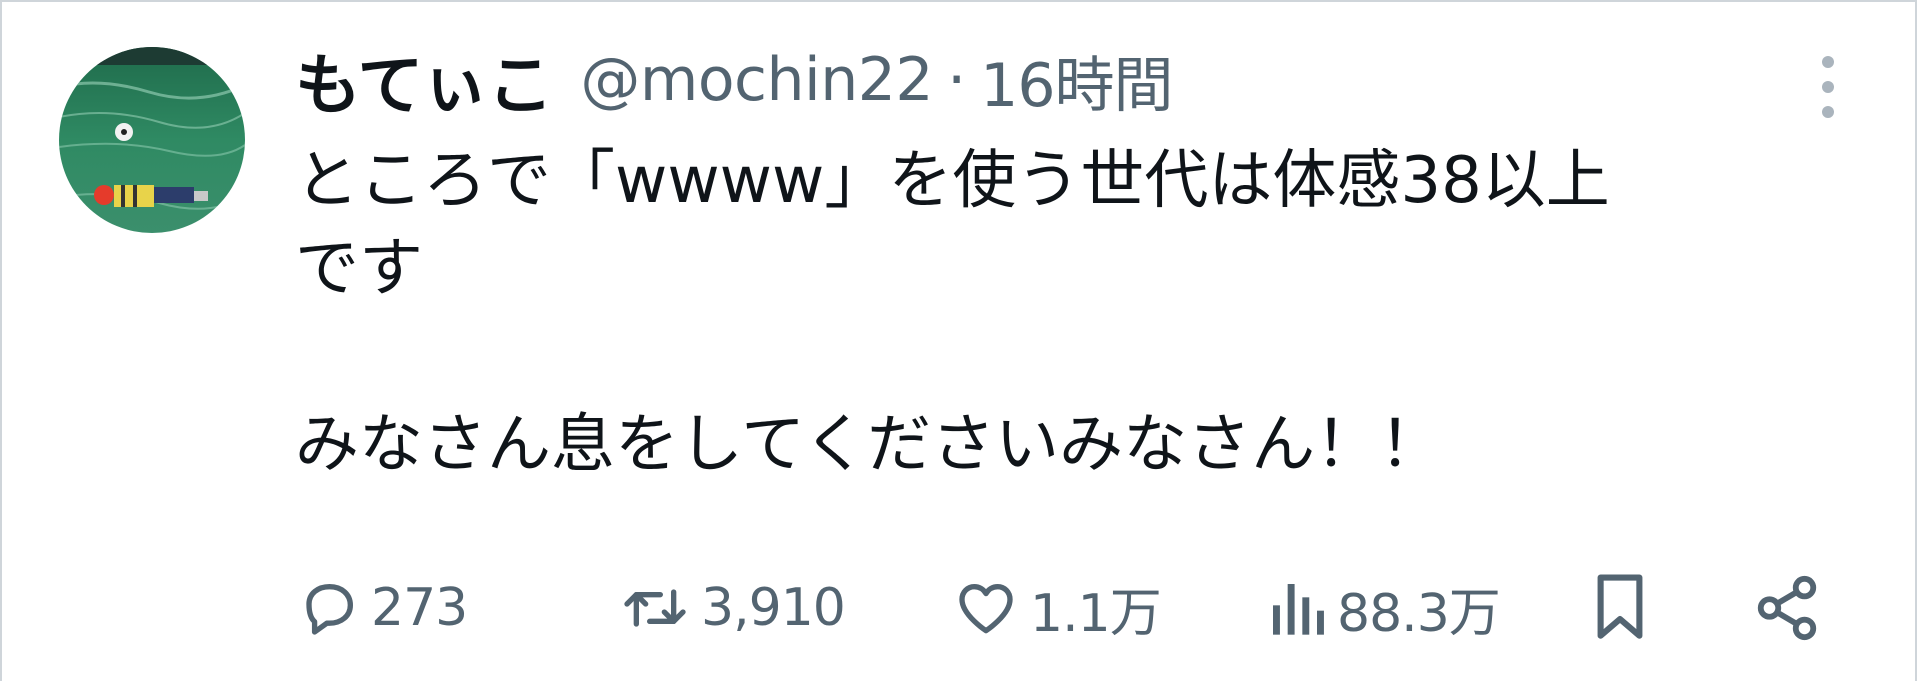  What do you see at coordinates (869, 445) in the screenshot?
I see `tweet-text-line: みなさん息をしてくださいみなさん！！` at bounding box center [869, 445].